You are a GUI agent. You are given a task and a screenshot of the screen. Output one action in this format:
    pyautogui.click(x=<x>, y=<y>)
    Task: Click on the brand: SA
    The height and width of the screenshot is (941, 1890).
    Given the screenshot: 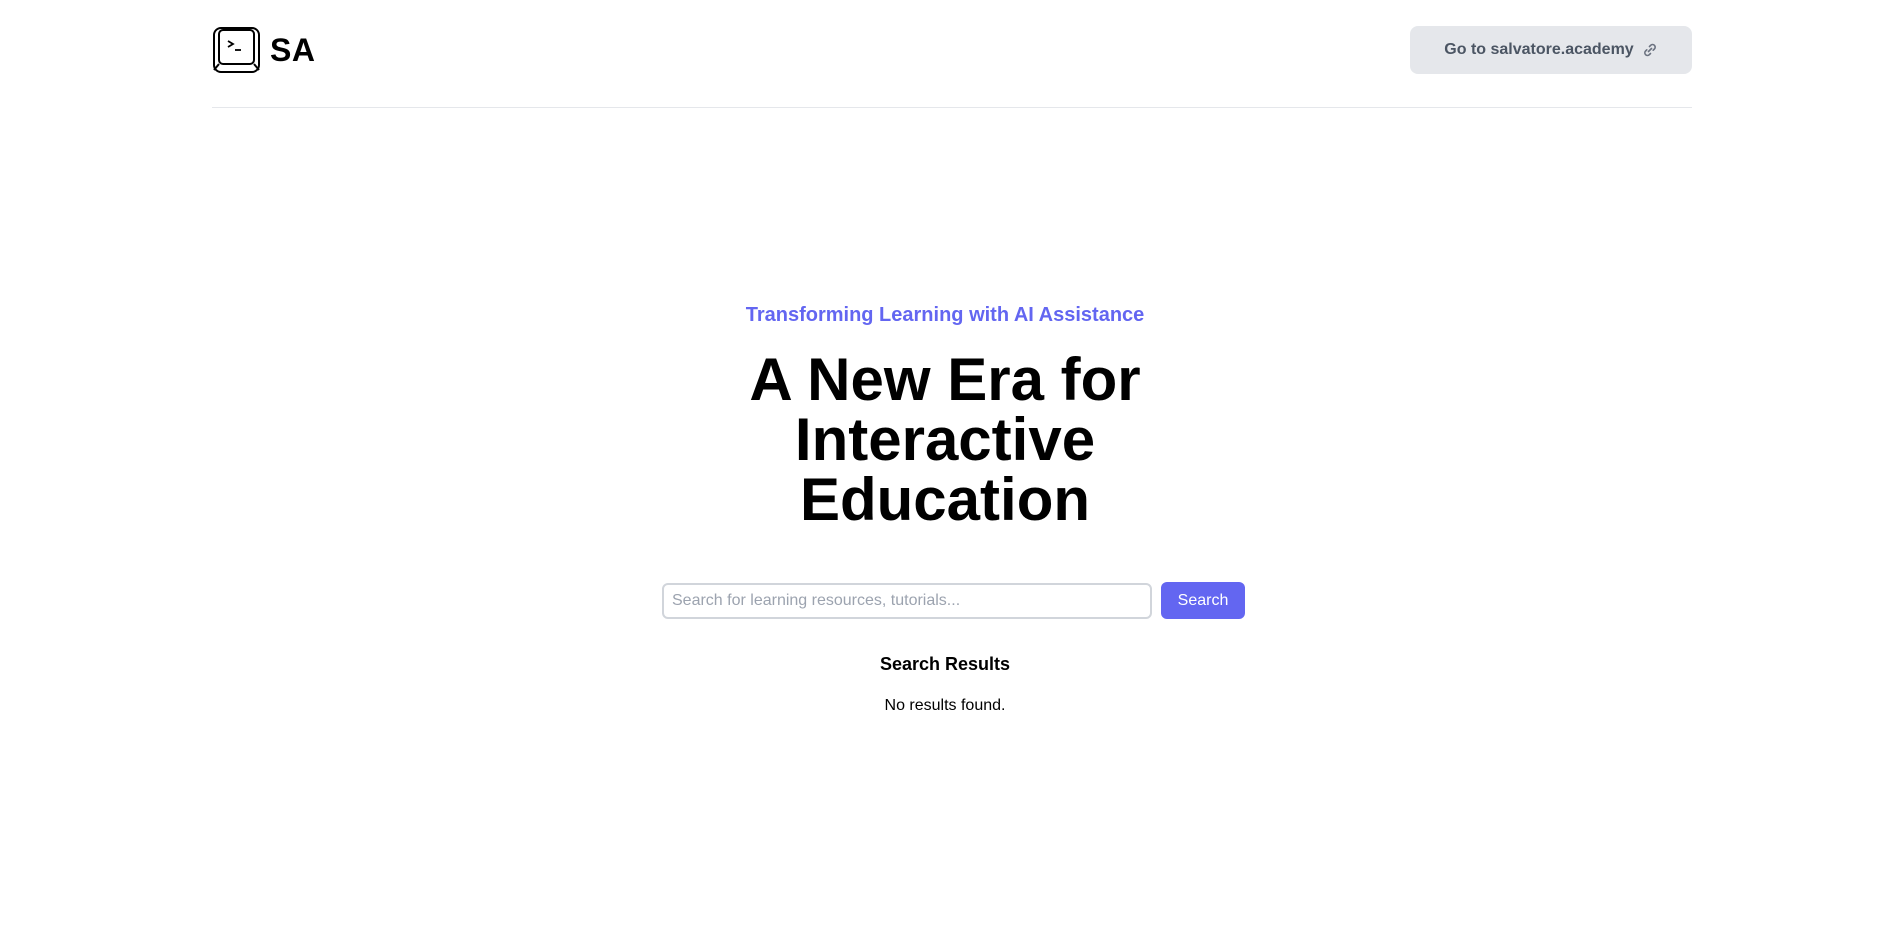 What is the action you would take?
    pyautogui.click(x=263, y=50)
    